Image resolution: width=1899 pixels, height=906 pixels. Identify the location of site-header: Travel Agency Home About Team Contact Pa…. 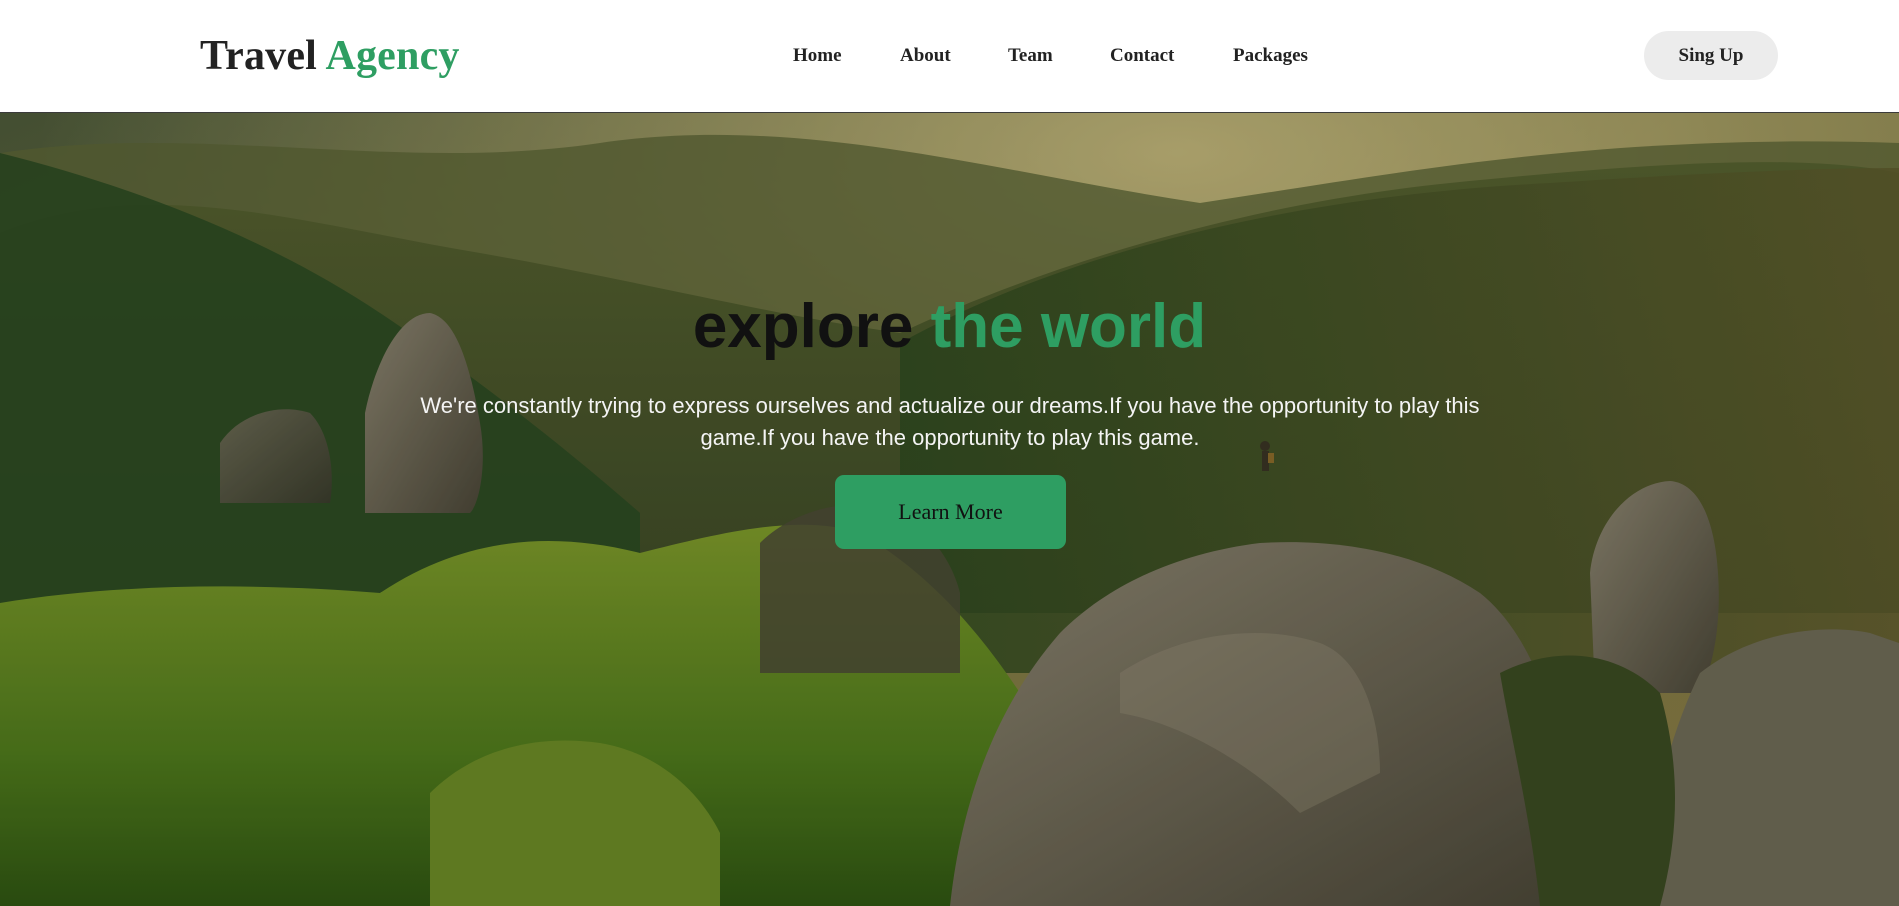
(949, 56).